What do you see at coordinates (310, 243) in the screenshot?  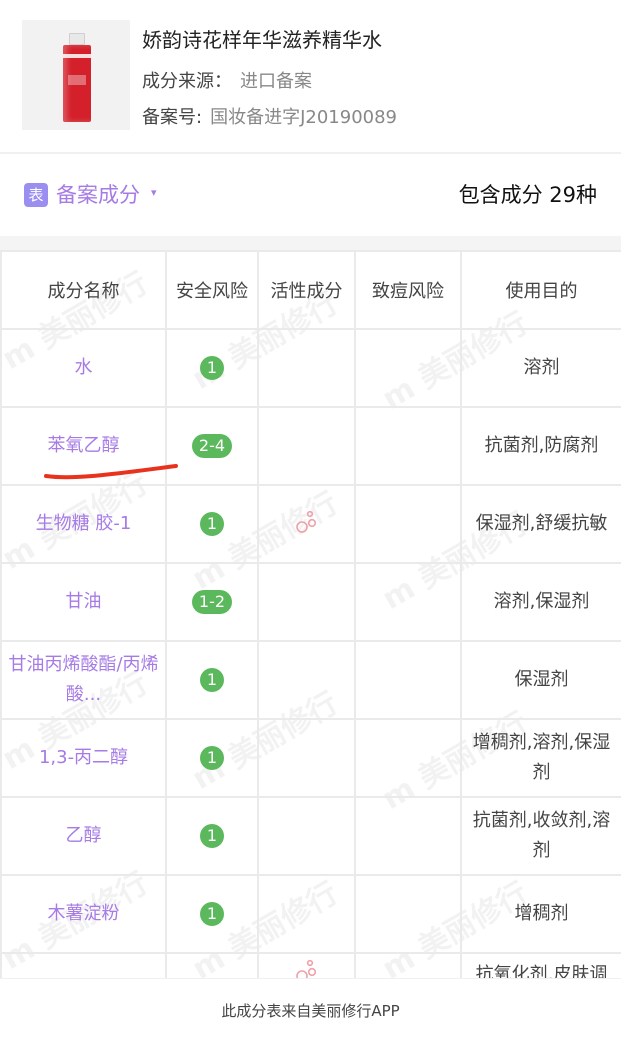 I see `section-spacer` at bounding box center [310, 243].